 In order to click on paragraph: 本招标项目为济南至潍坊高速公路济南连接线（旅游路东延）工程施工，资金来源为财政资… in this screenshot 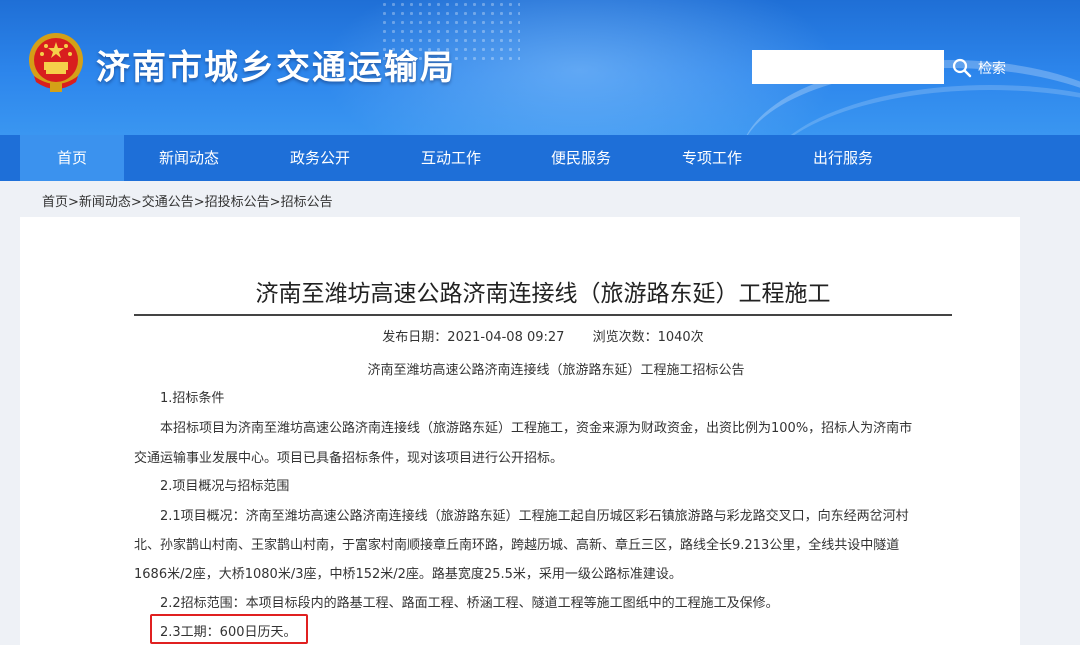, I will do `click(536, 428)`.